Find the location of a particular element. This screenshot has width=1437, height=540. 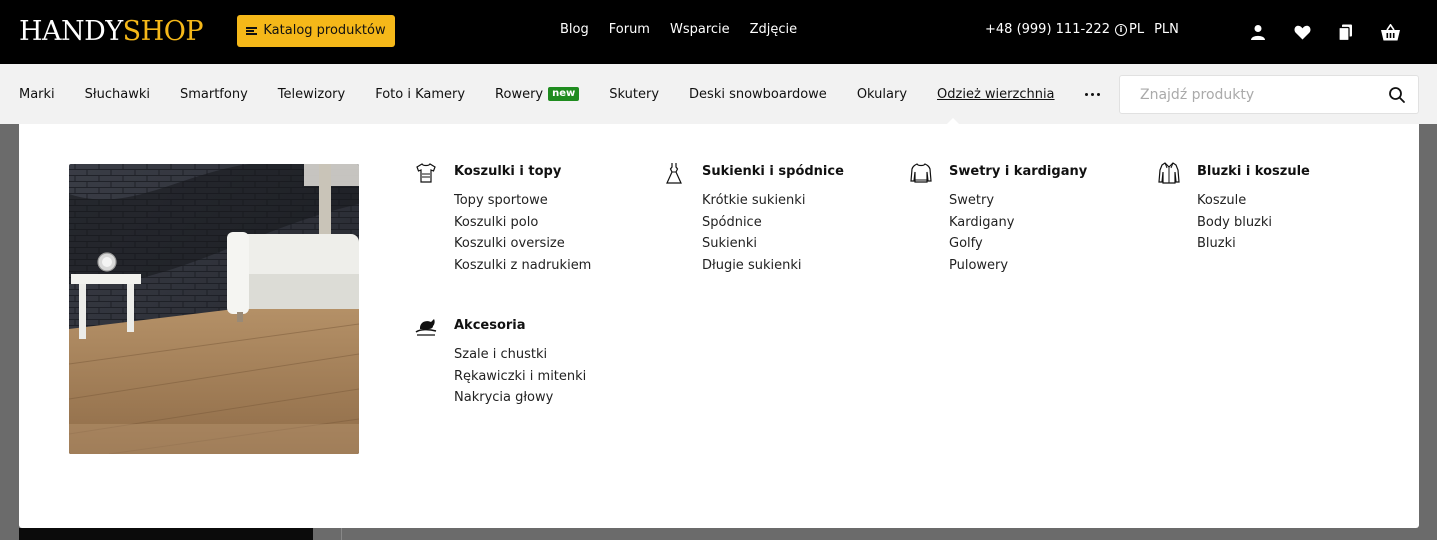

category-label: Smartfony is located at coordinates (213, 94).